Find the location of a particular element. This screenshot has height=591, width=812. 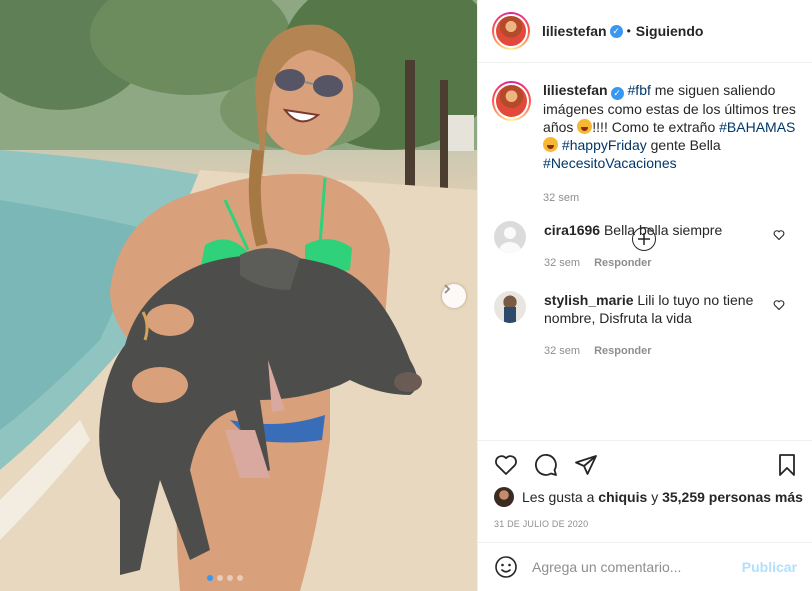

default-avatar-icon is located at coordinates (510, 237).